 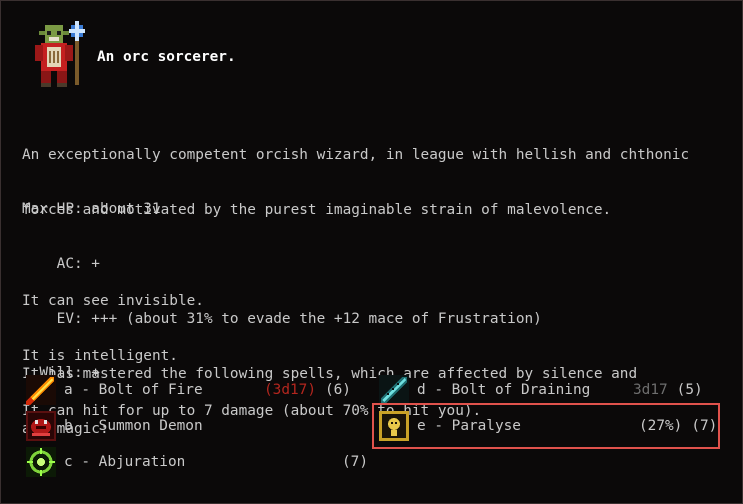 I want to click on stat-hp: Max HP: about 31, so click(x=91, y=209).